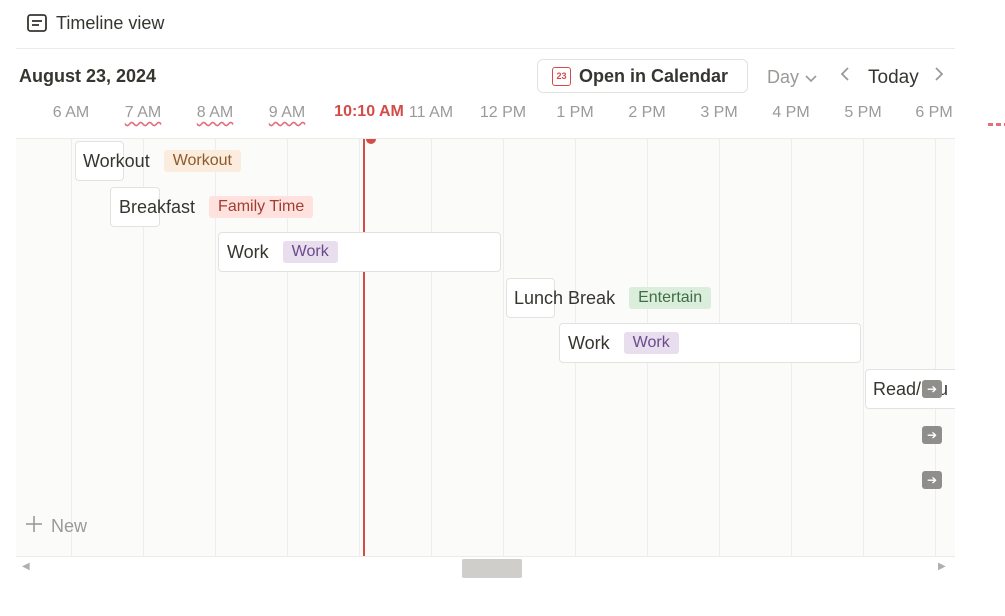 The image size is (1005, 616). I want to click on new-item-label: New, so click(69, 525).